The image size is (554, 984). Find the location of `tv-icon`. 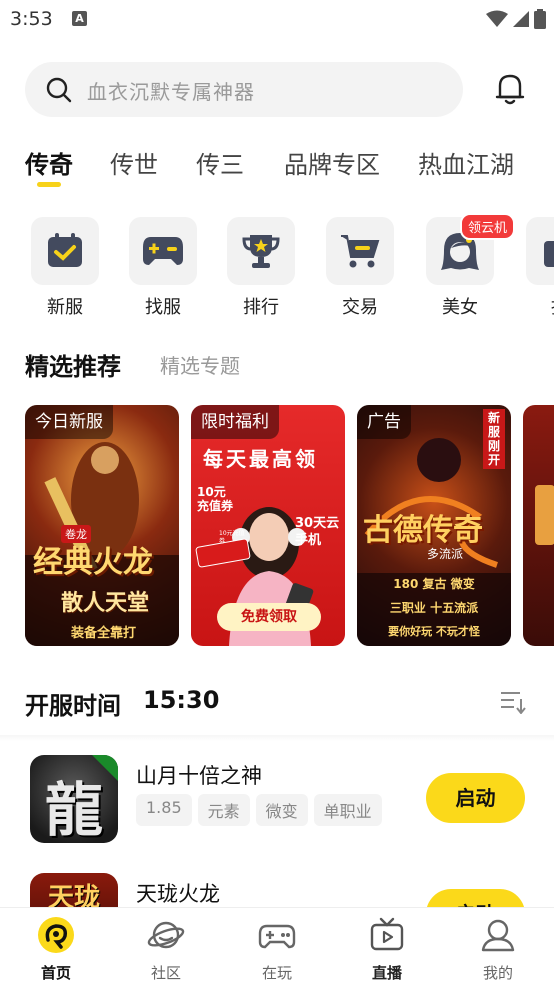

tv-icon is located at coordinates (387, 934).